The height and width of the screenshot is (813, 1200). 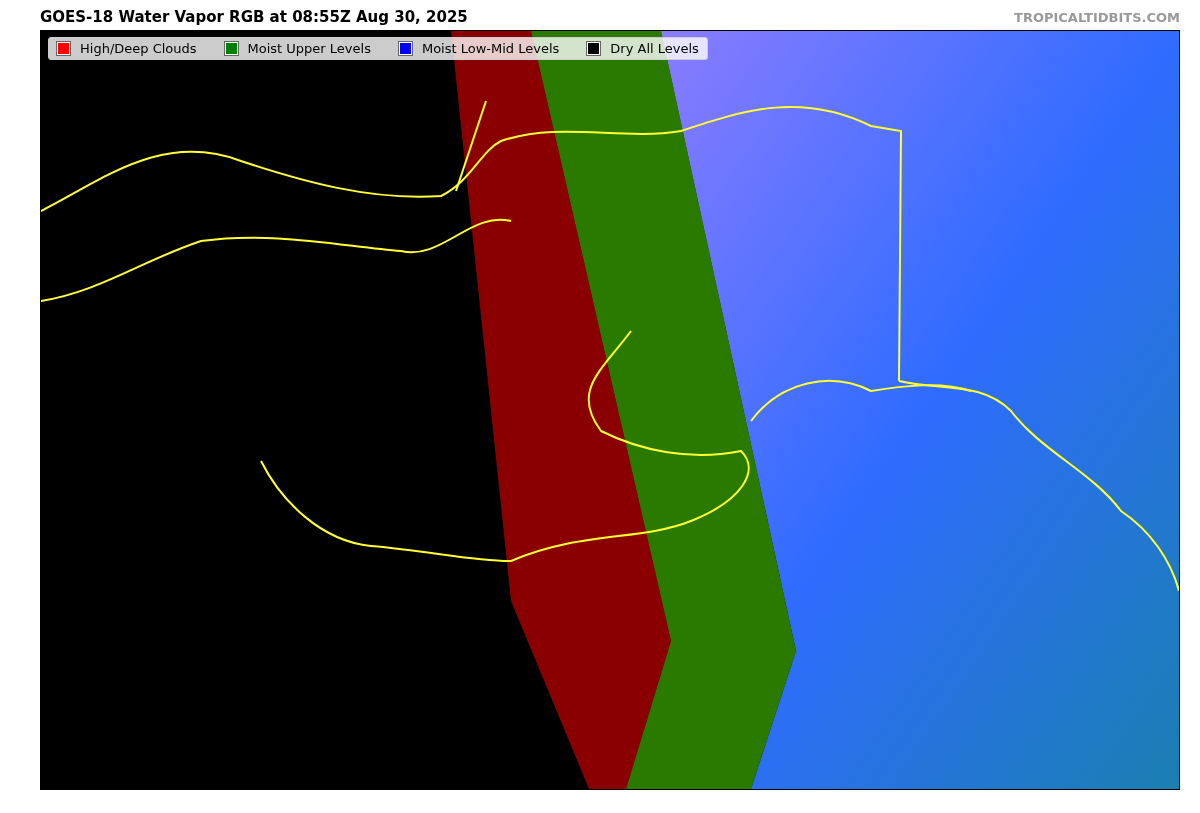 What do you see at coordinates (138, 48) in the screenshot?
I see `legend-label: High/Deep Clouds` at bounding box center [138, 48].